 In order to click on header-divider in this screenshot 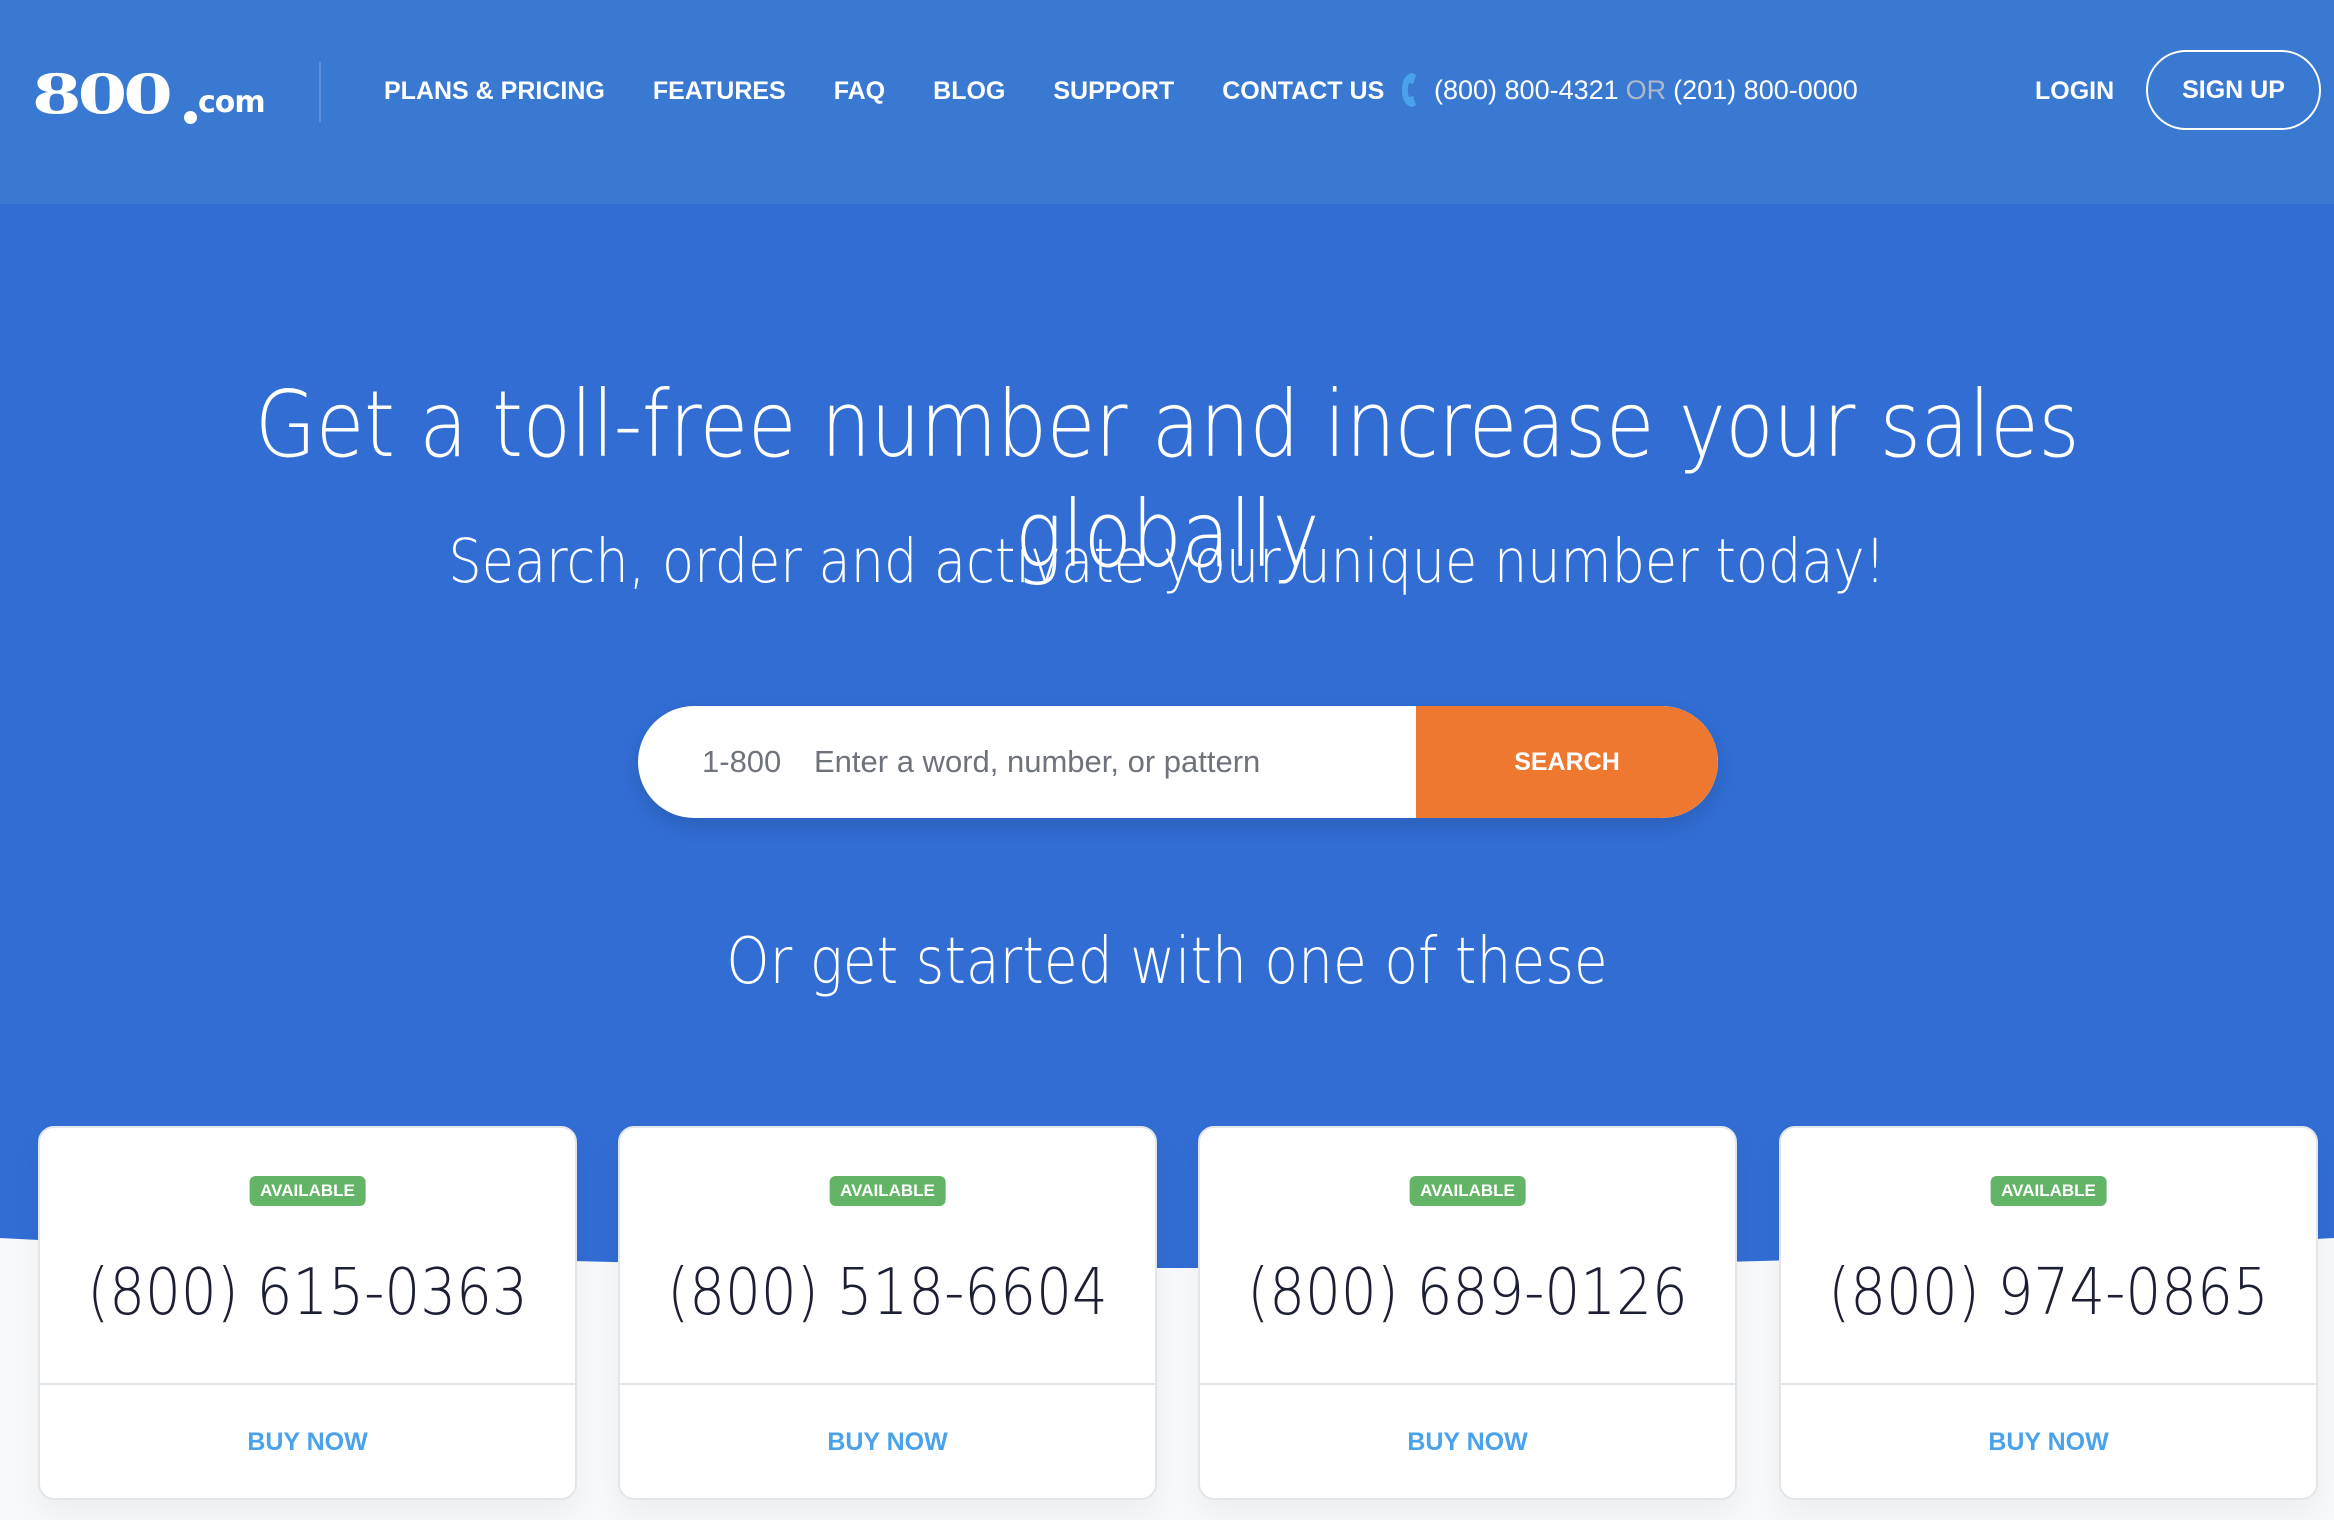, I will do `click(320, 92)`.